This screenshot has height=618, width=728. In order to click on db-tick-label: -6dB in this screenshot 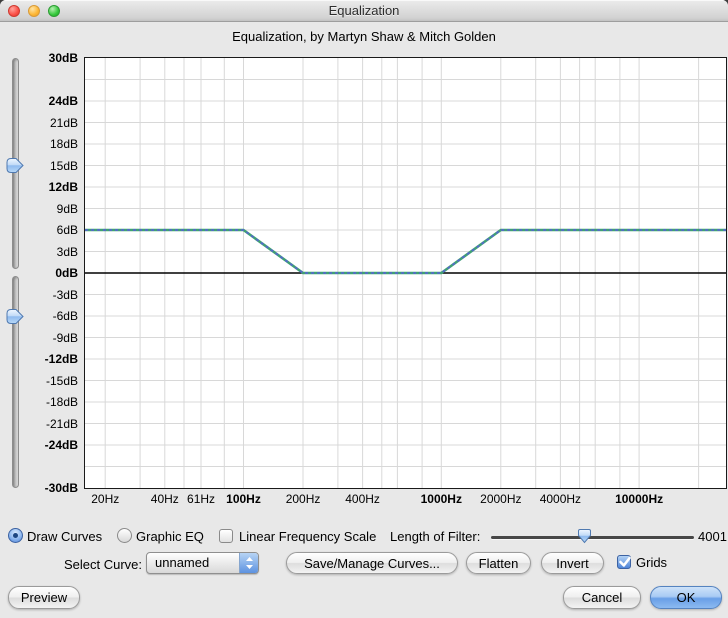, I will do `click(65, 316)`.